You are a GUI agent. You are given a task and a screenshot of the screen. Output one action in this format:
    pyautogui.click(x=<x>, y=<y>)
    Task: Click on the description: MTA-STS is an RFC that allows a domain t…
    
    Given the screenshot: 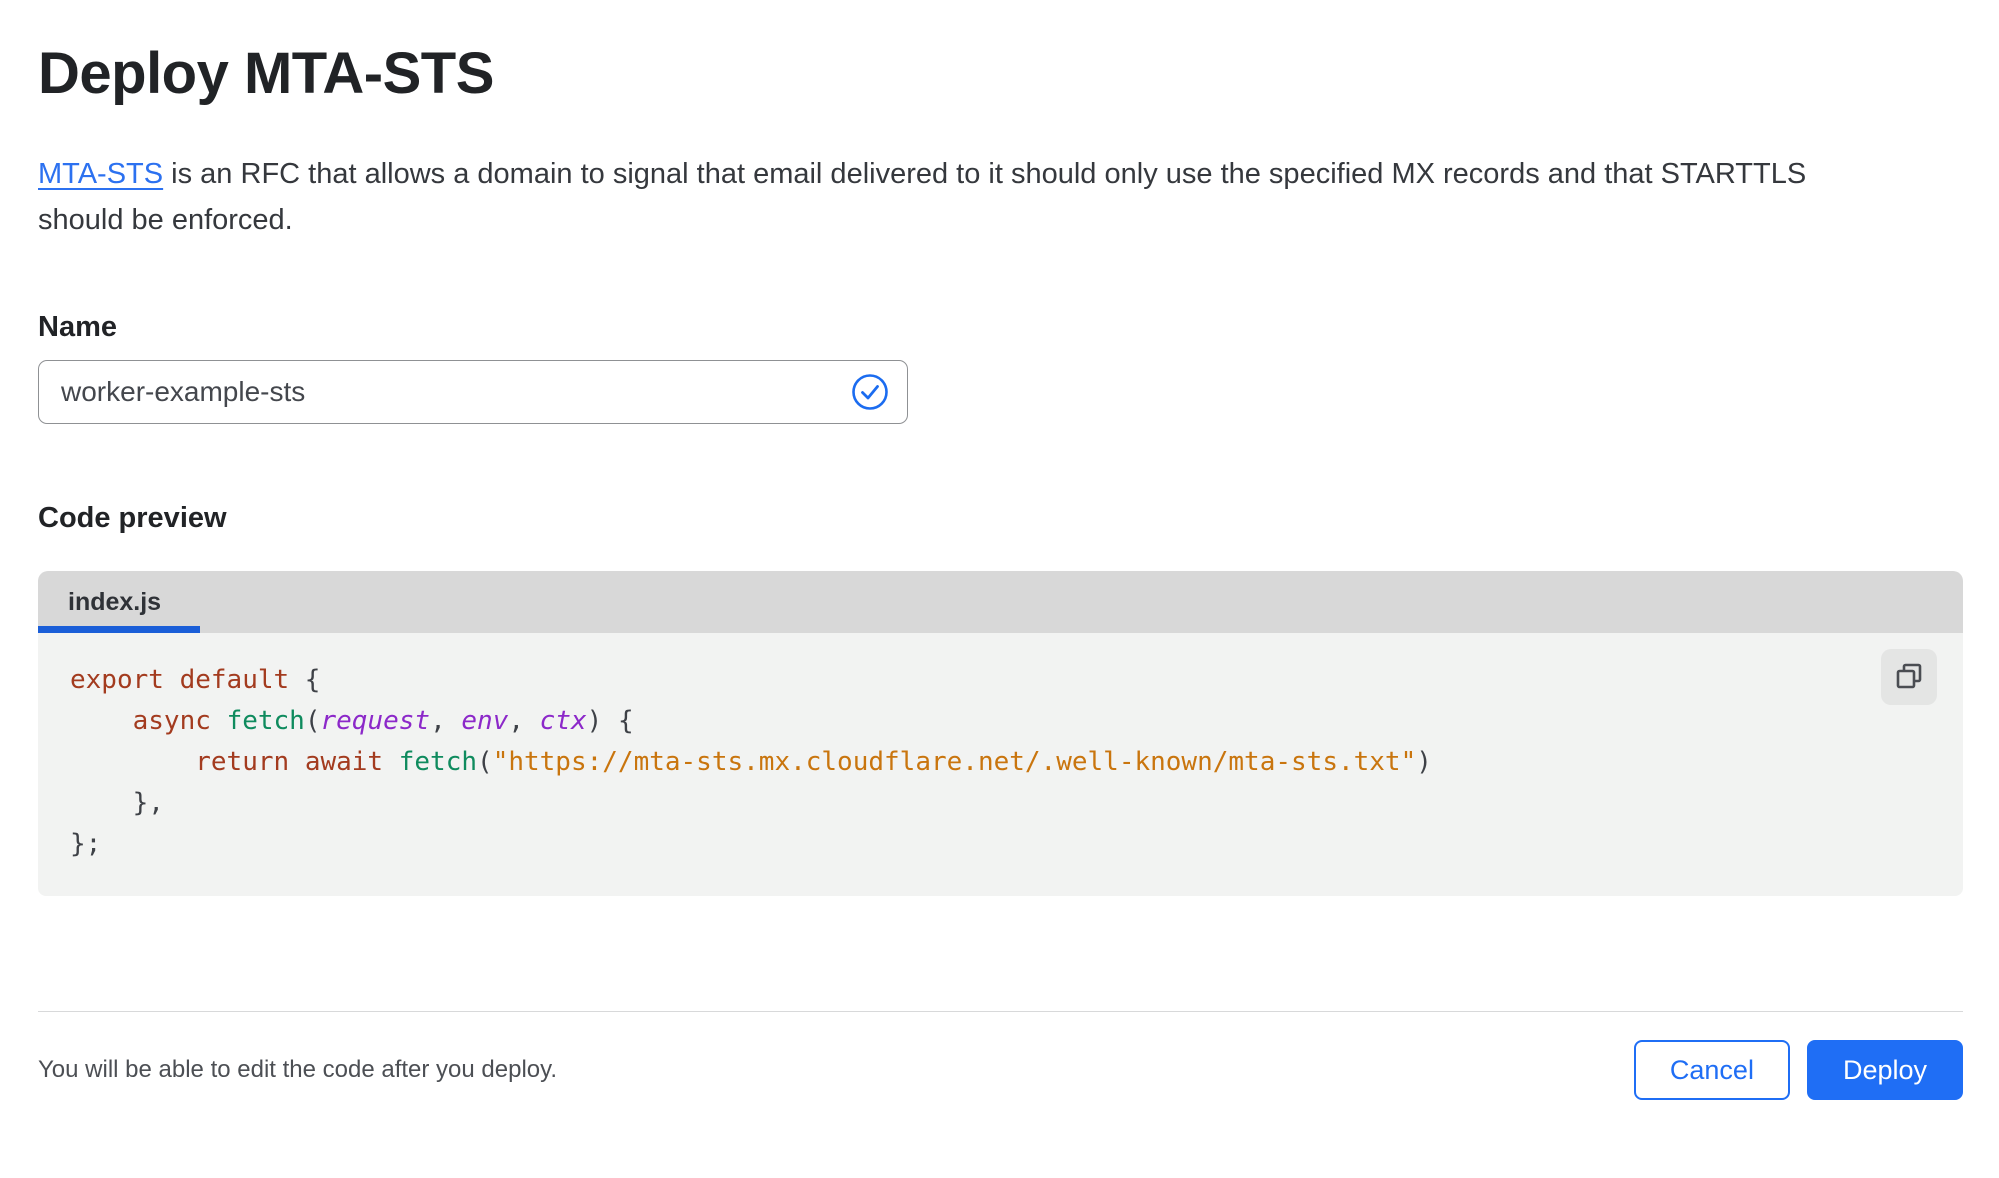 What is the action you would take?
    pyautogui.click(x=1000, y=197)
    